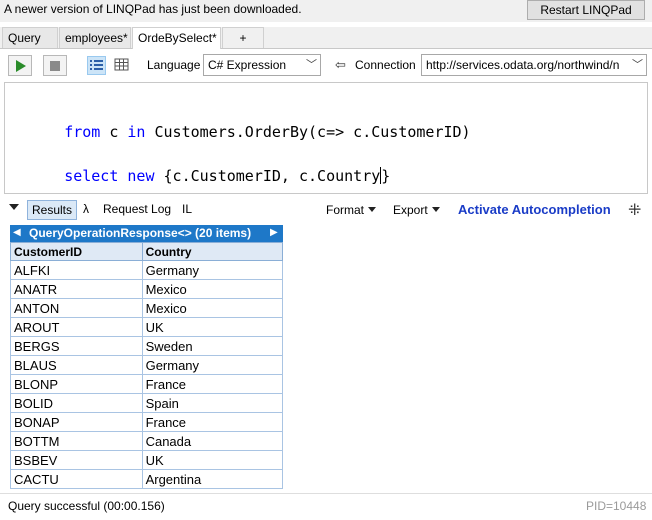 The height and width of the screenshot is (520, 652). I want to click on tab-request-log: Request Log, so click(137, 210).